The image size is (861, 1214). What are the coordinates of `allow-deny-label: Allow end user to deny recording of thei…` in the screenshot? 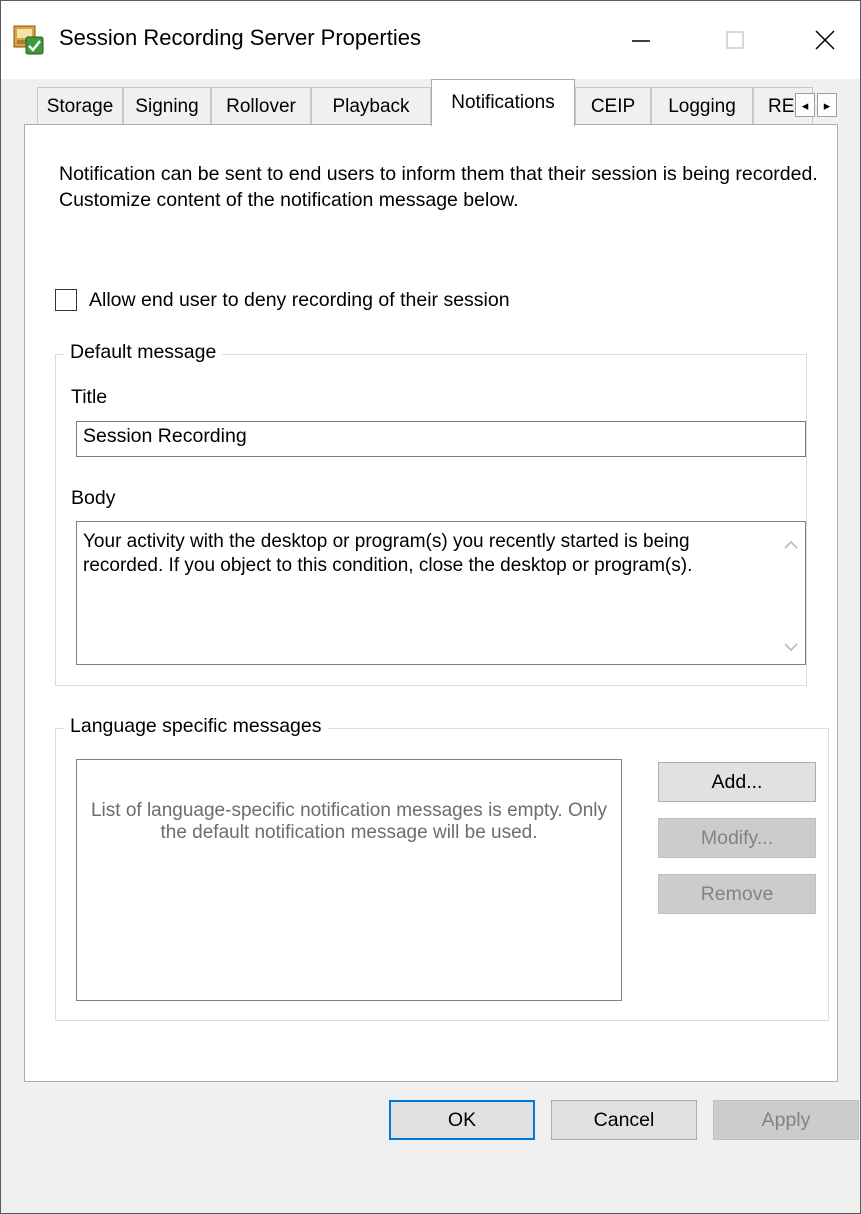 It's located at (299, 299).